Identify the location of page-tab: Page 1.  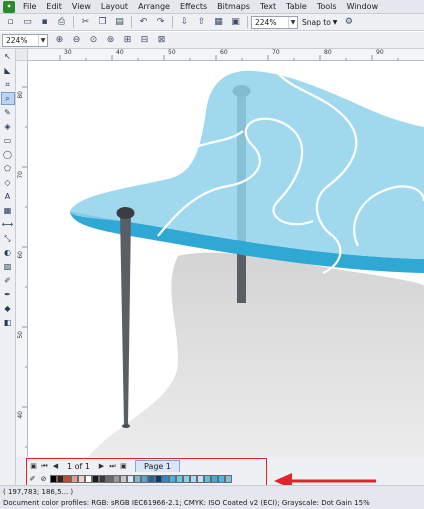
(157, 466).